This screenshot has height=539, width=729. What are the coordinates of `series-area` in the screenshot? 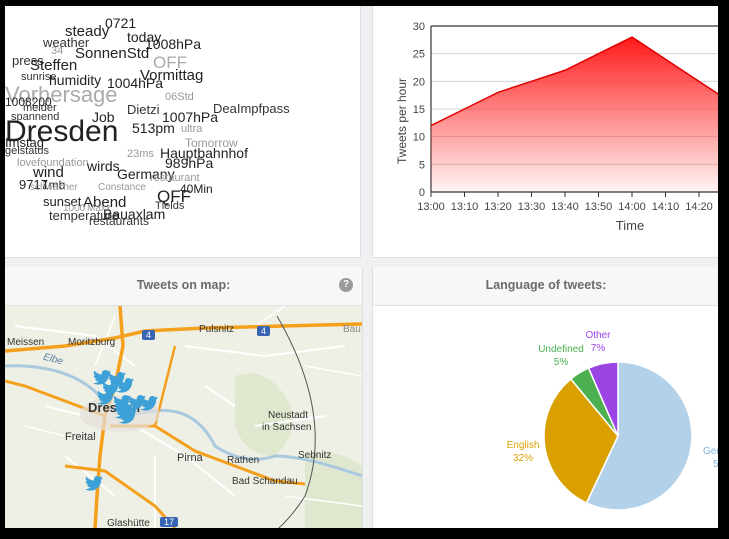 It's located at (574, 114).